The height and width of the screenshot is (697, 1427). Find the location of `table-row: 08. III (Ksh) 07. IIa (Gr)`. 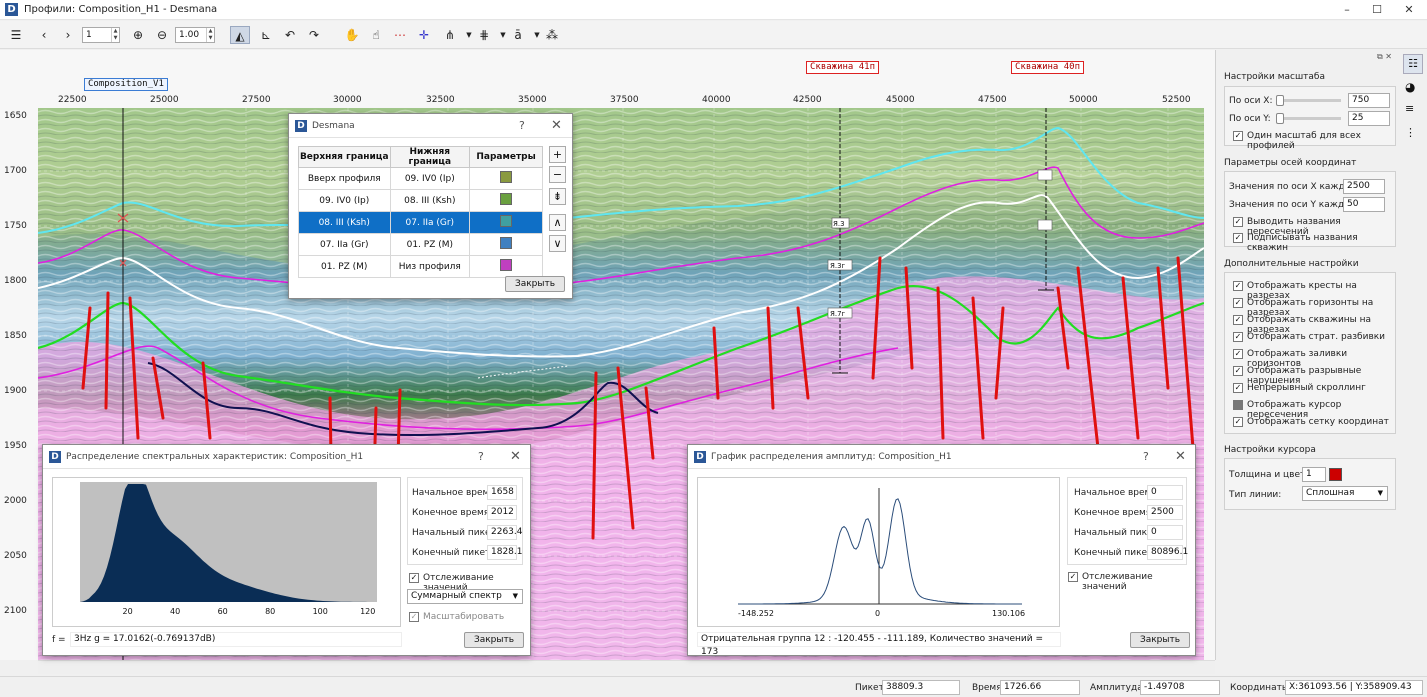

table-row: 08. III (Ksh) 07. IIa (Gr) is located at coordinates (420, 222).